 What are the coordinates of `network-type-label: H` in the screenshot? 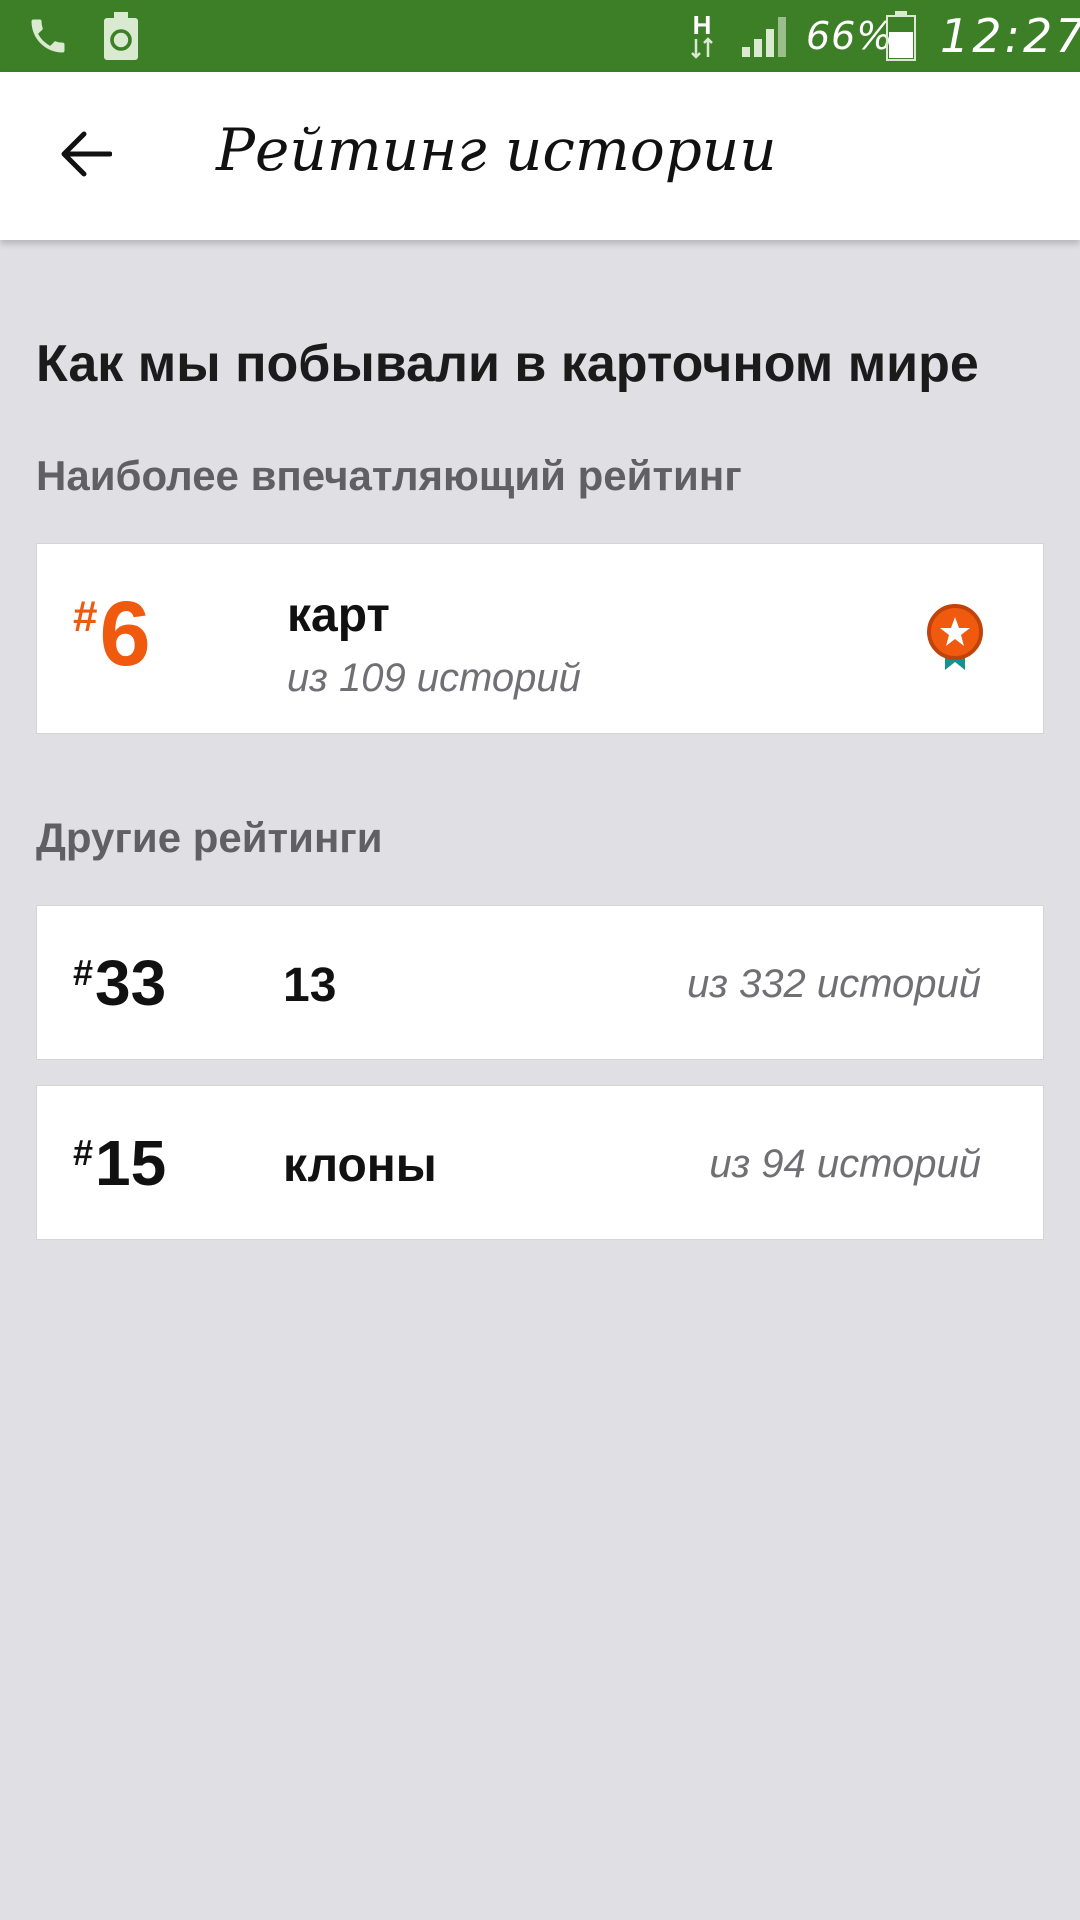 It's located at (702, 25).